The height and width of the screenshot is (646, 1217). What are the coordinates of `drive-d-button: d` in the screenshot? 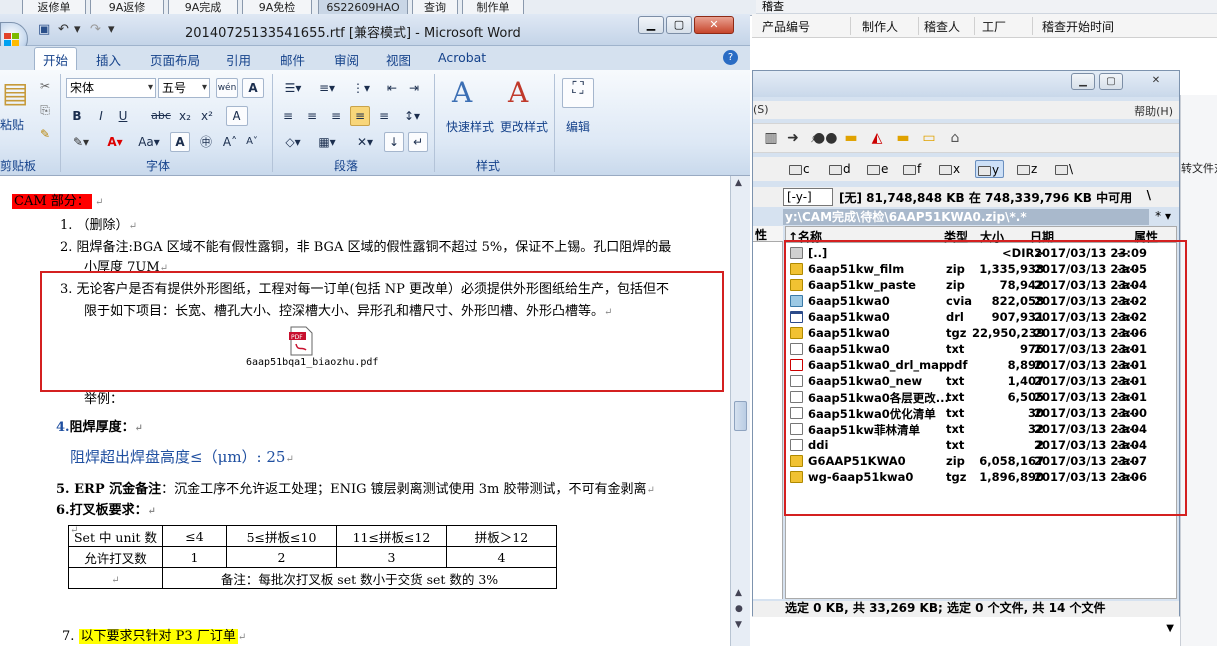 It's located at (839, 169).